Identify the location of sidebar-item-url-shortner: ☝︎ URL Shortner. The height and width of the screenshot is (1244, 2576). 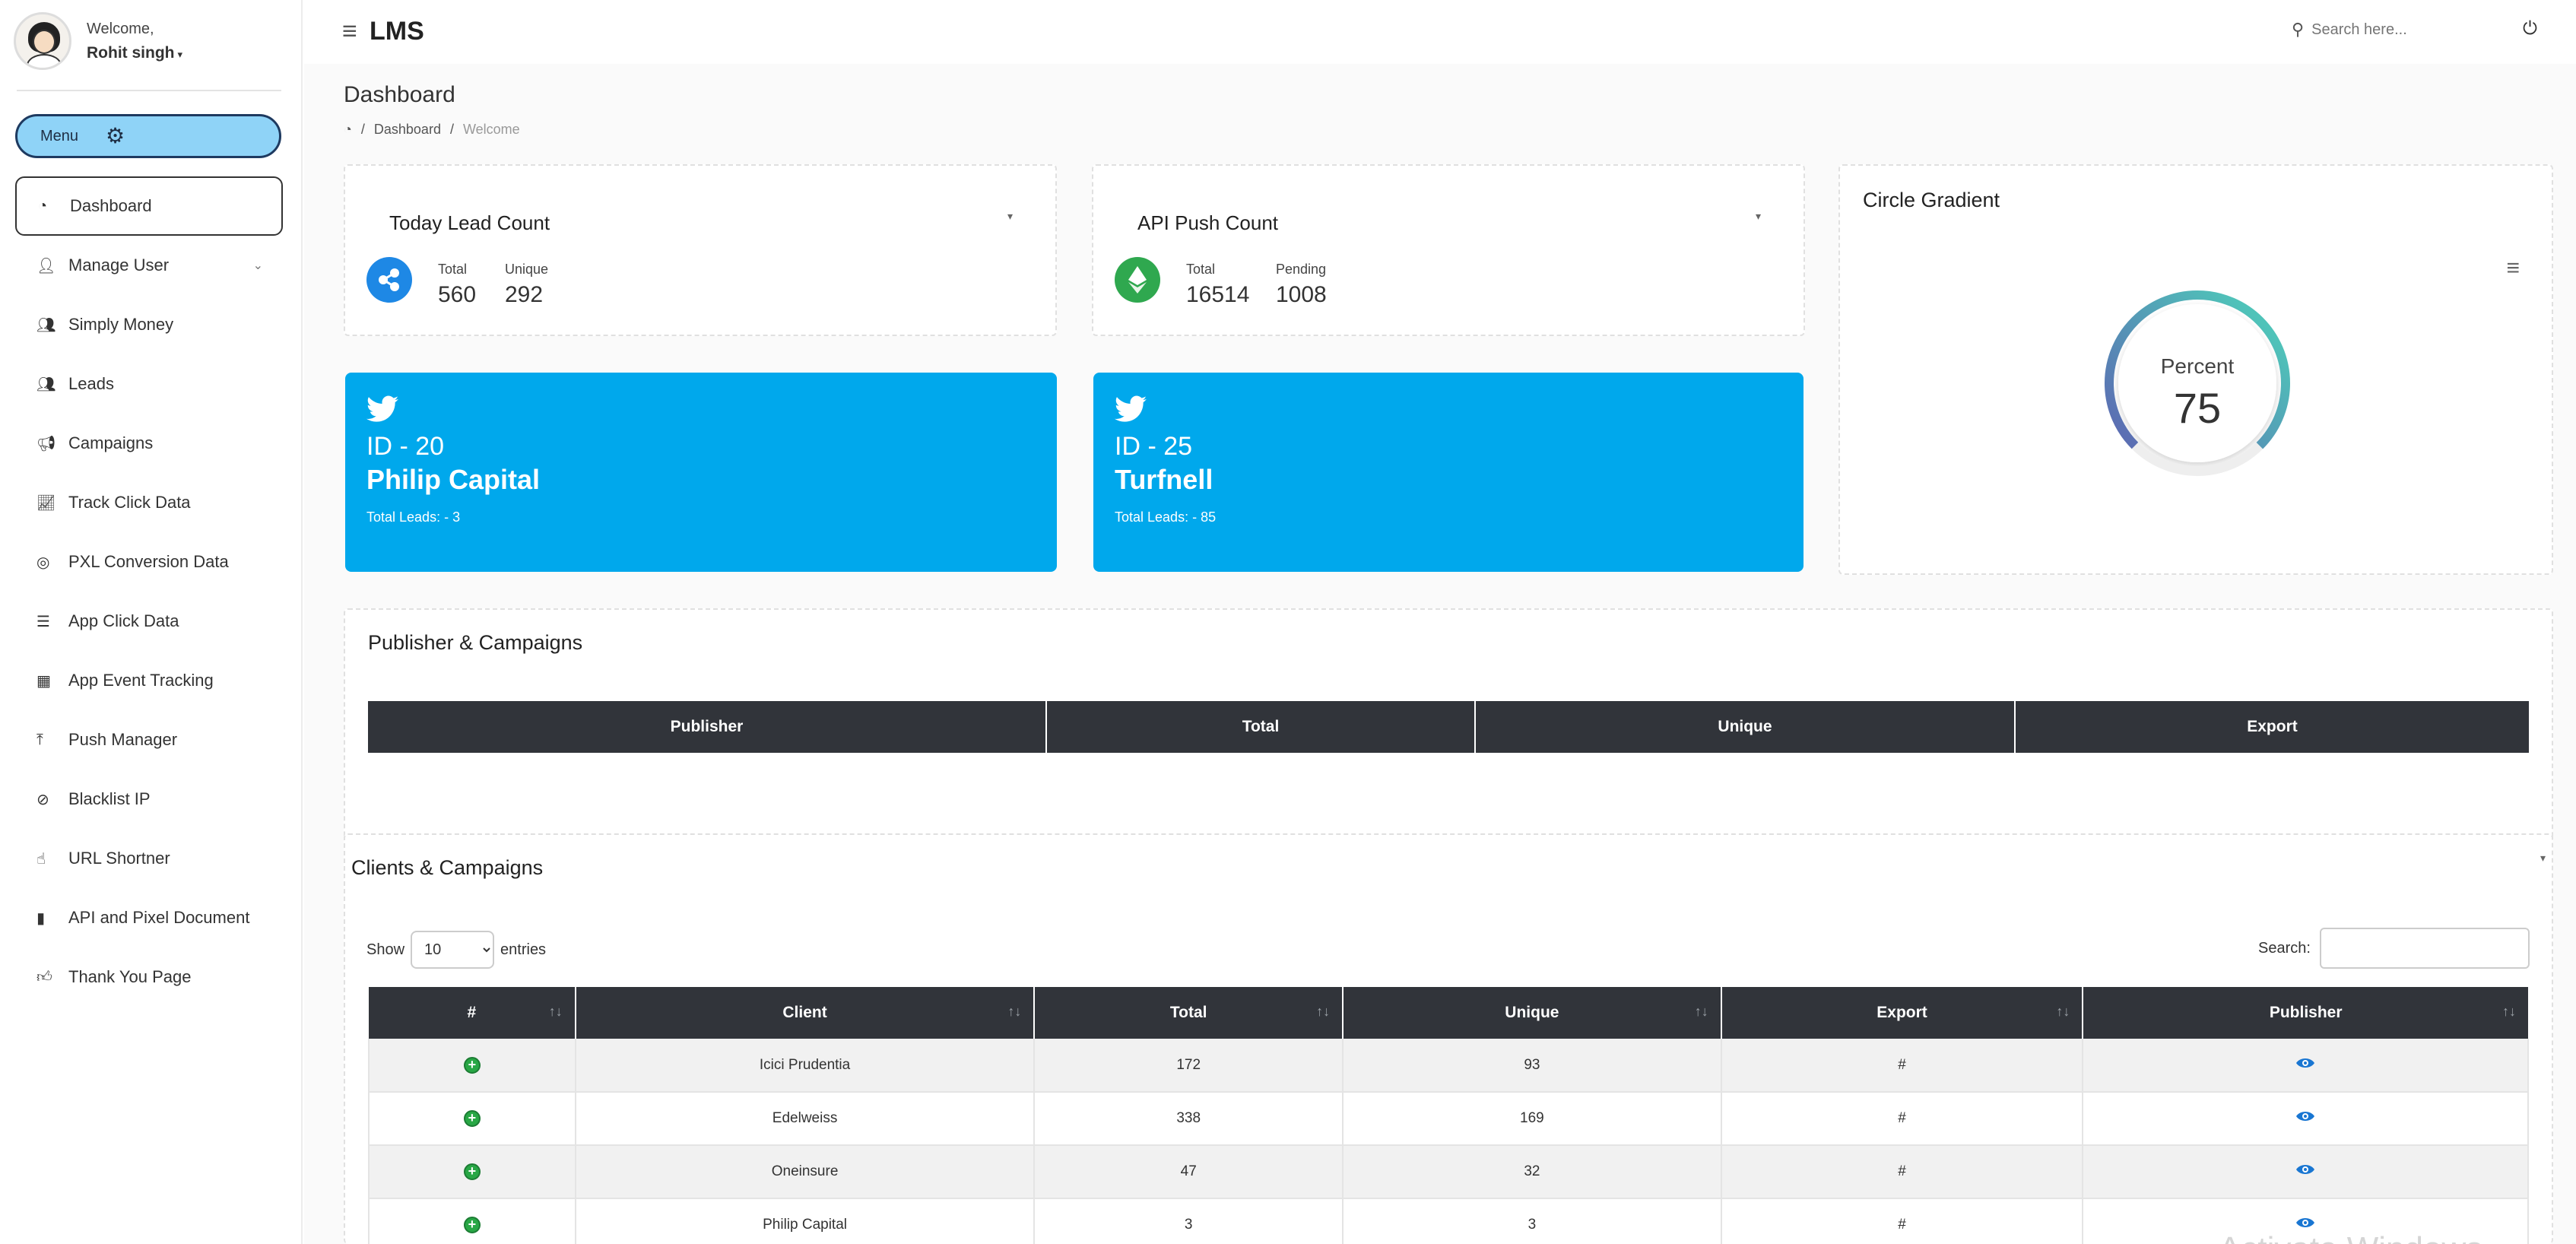
(149, 858).